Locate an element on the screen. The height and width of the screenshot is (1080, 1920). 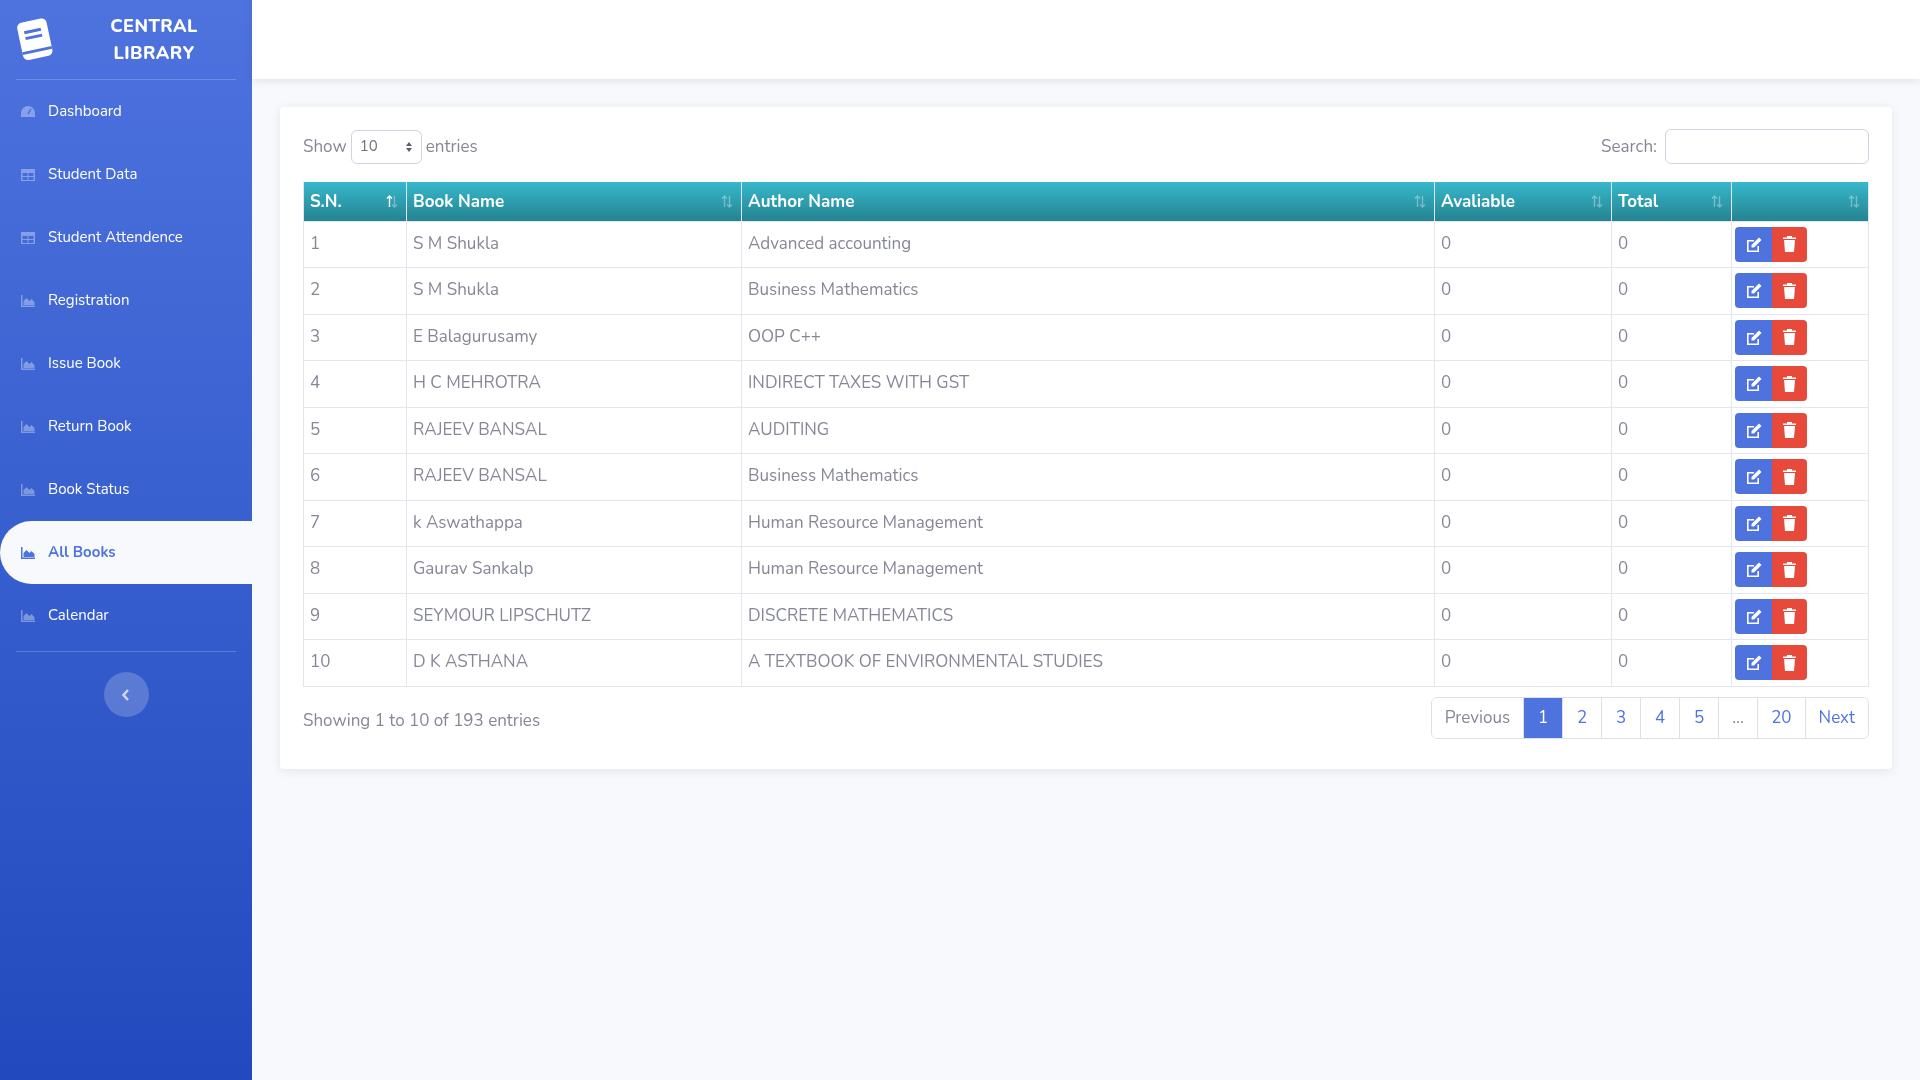
column-header: Author Name is located at coordinates (1088, 201).